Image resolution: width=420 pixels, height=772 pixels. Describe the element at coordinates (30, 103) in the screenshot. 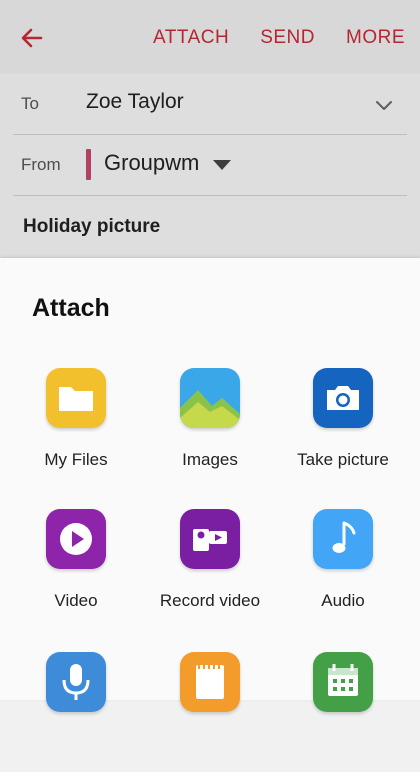

I see `to-label: To` at that location.